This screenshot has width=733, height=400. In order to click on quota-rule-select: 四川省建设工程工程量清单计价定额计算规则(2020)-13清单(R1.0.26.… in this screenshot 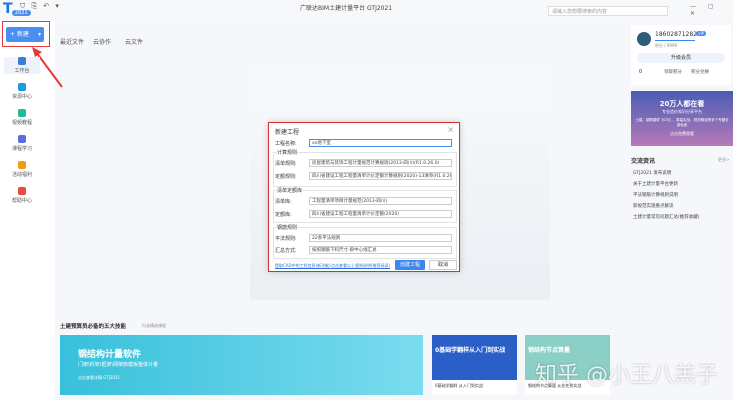, I will do `click(380, 176)`.